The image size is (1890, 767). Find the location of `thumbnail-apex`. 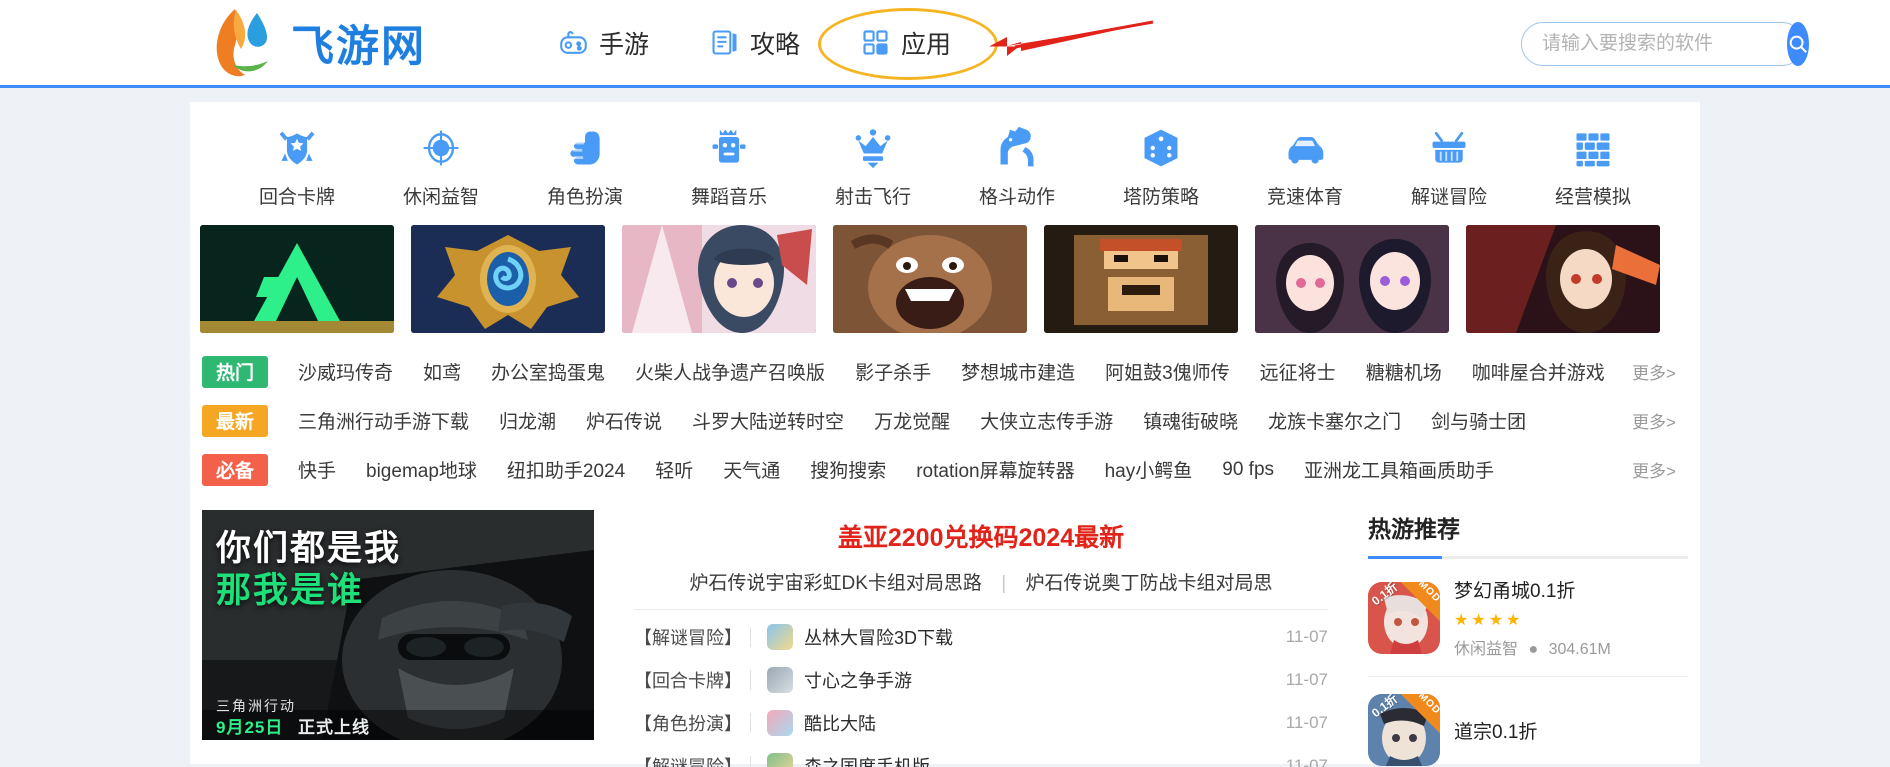

thumbnail-apex is located at coordinates (297, 279).